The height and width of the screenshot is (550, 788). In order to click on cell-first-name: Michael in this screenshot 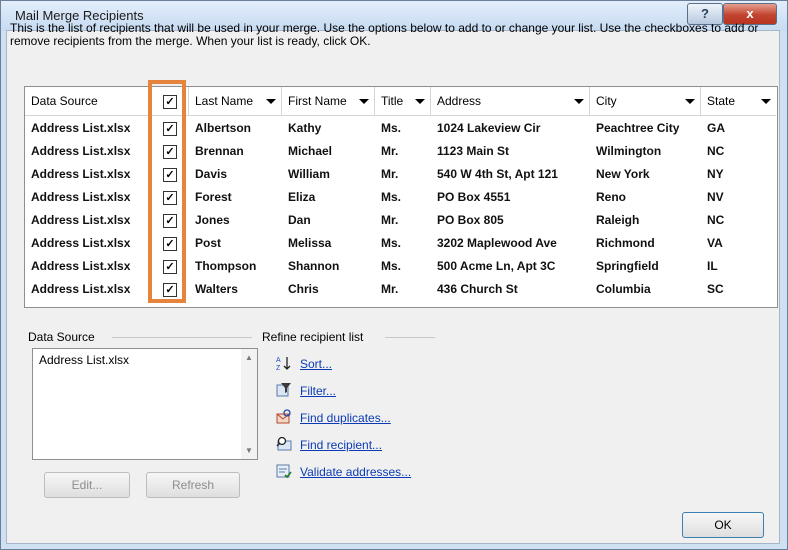, I will do `click(310, 151)`.